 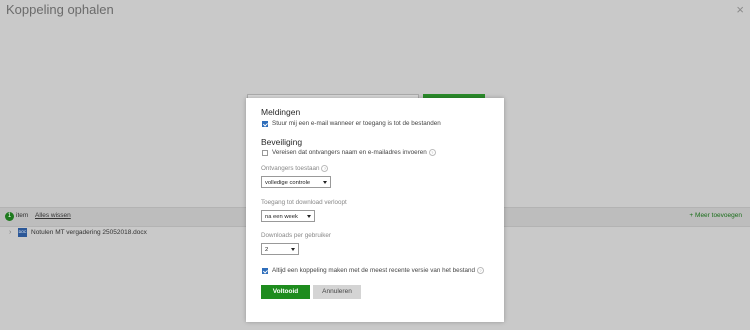 I want to click on word-document-icon: DOC, so click(x=22, y=232).